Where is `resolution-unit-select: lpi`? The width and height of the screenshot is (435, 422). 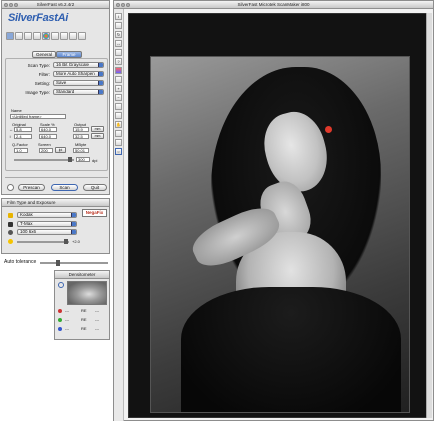 resolution-unit-select: lpi is located at coordinates (60, 150).